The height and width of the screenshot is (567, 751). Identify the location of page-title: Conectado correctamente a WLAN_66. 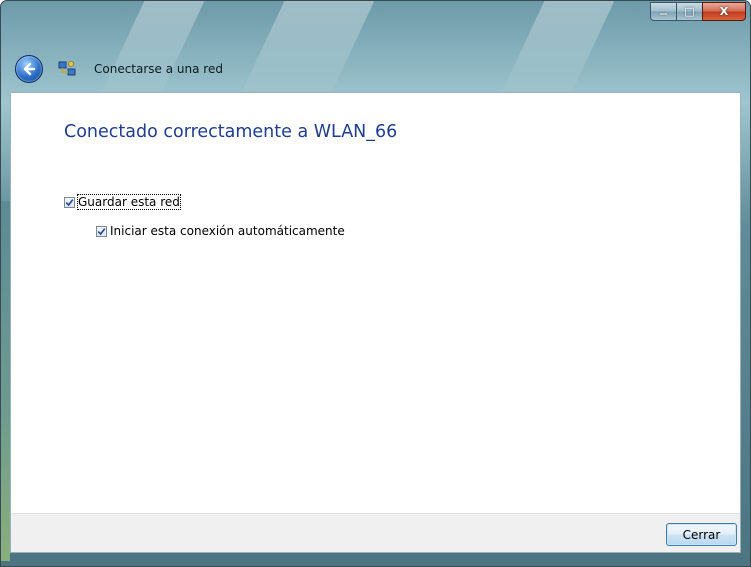
(231, 132).